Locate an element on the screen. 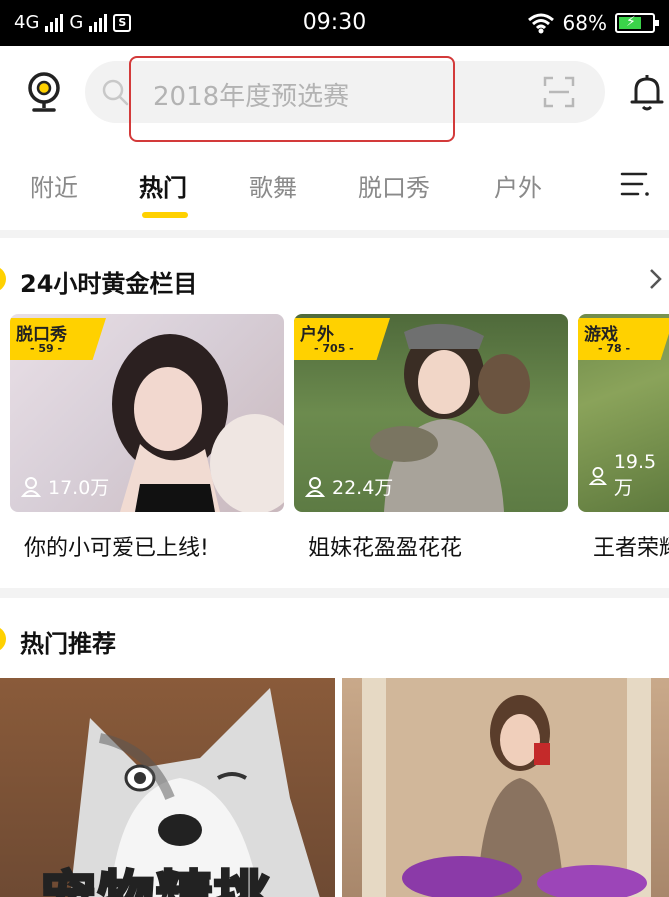  viewer-count: 22.4万 is located at coordinates (348, 486).